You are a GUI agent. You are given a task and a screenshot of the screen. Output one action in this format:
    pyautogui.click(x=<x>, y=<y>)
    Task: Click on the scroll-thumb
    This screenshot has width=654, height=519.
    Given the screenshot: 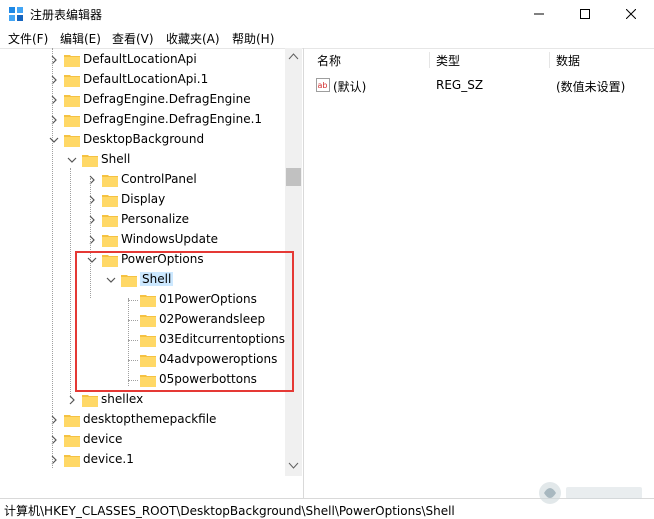 What is the action you would take?
    pyautogui.click(x=293, y=177)
    